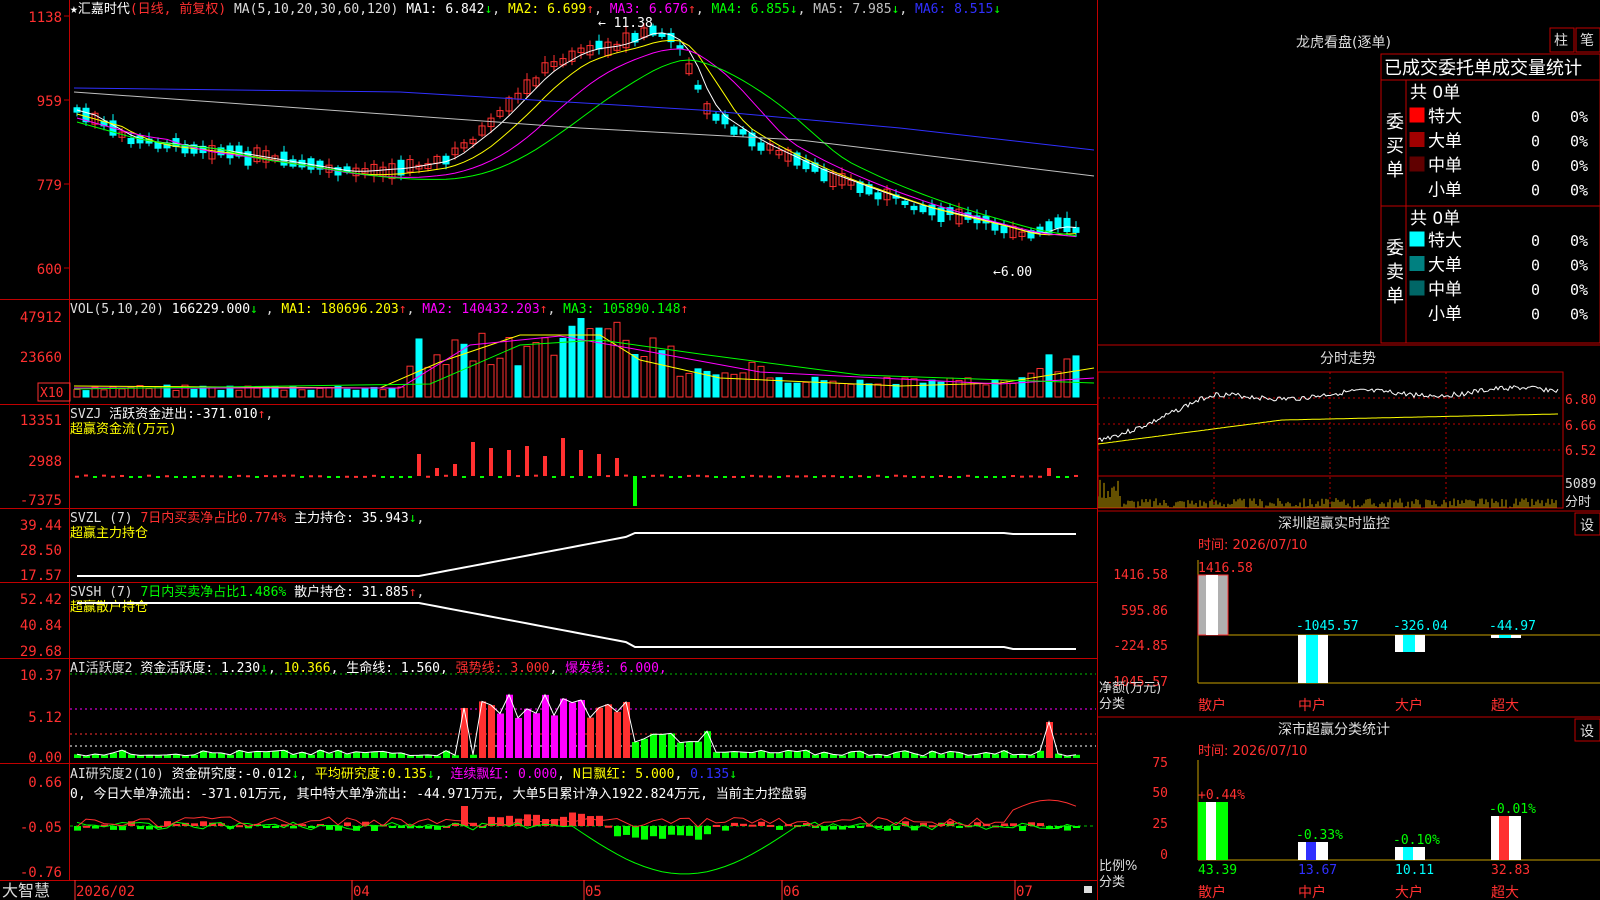  What do you see at coordinates (41, 873) in the screenshot?
I see `svg-text: -0.76` at bounding box center [41, 873].